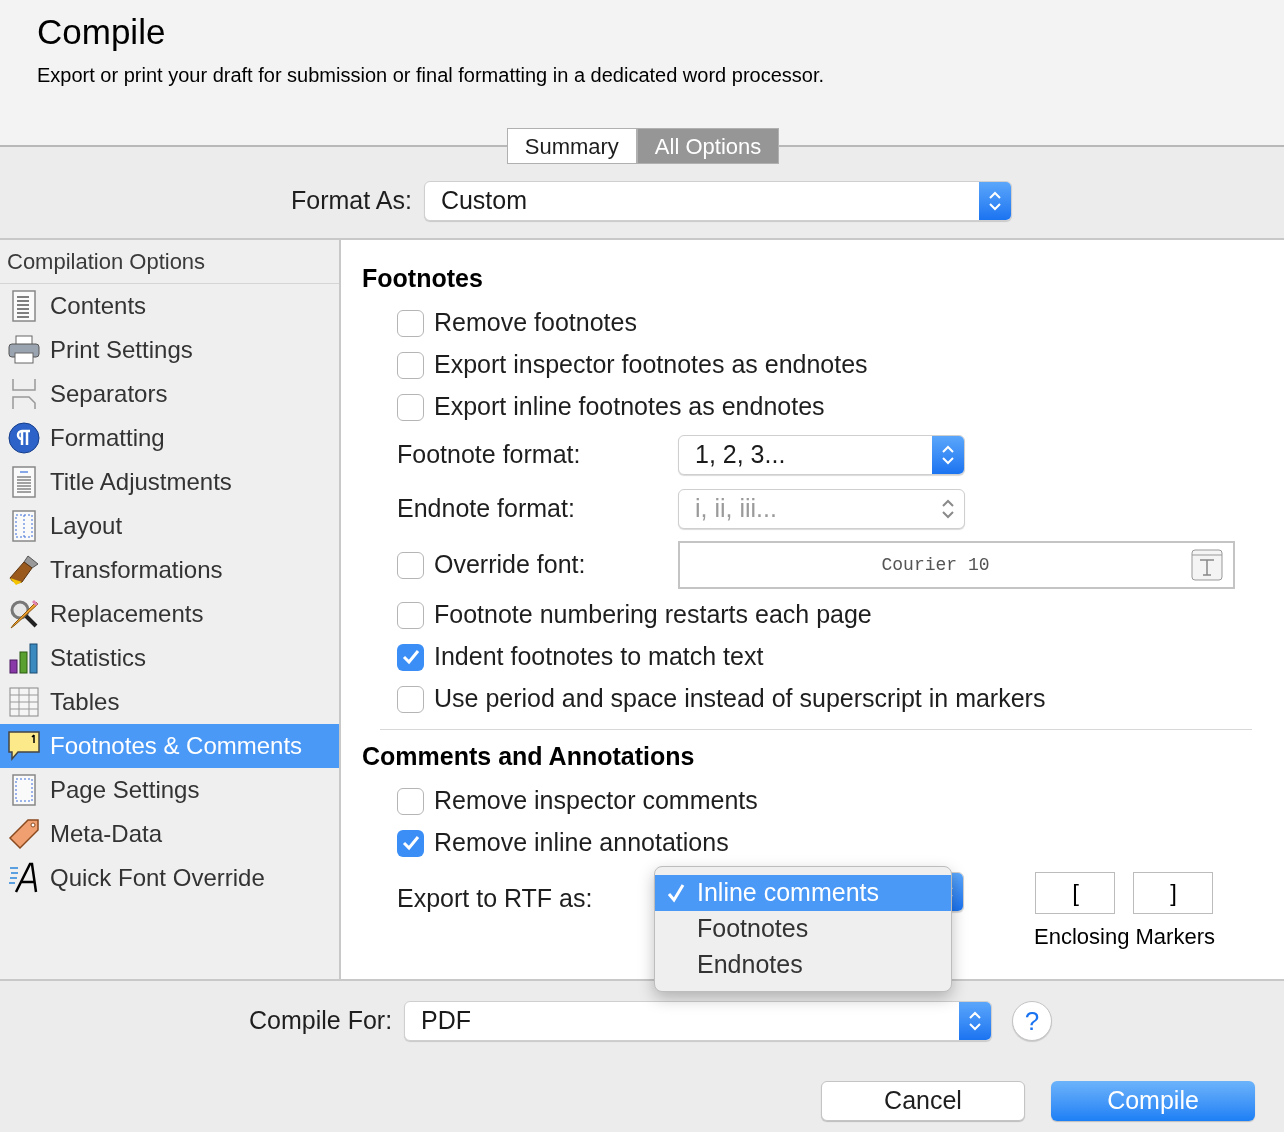  Describe the element at coordinates (321, 1021) in the screenshot. I see `compile-for-label: Compile For:` at that location.